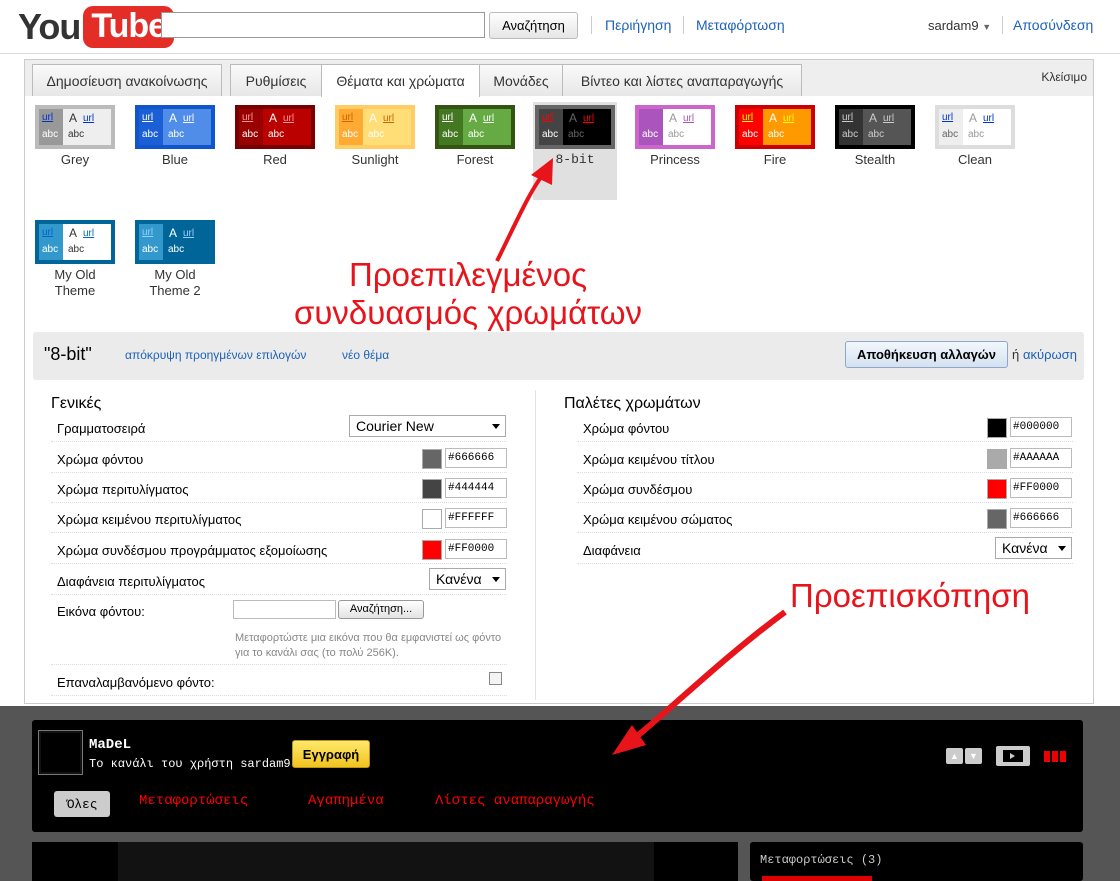 This screenshot has height=881, width=1120. Describe the element at coordinates (131, 581) in the screenshot. I see `wrapper-opacity-label: Διαφάνεια περιτυλίγματος` at that location.